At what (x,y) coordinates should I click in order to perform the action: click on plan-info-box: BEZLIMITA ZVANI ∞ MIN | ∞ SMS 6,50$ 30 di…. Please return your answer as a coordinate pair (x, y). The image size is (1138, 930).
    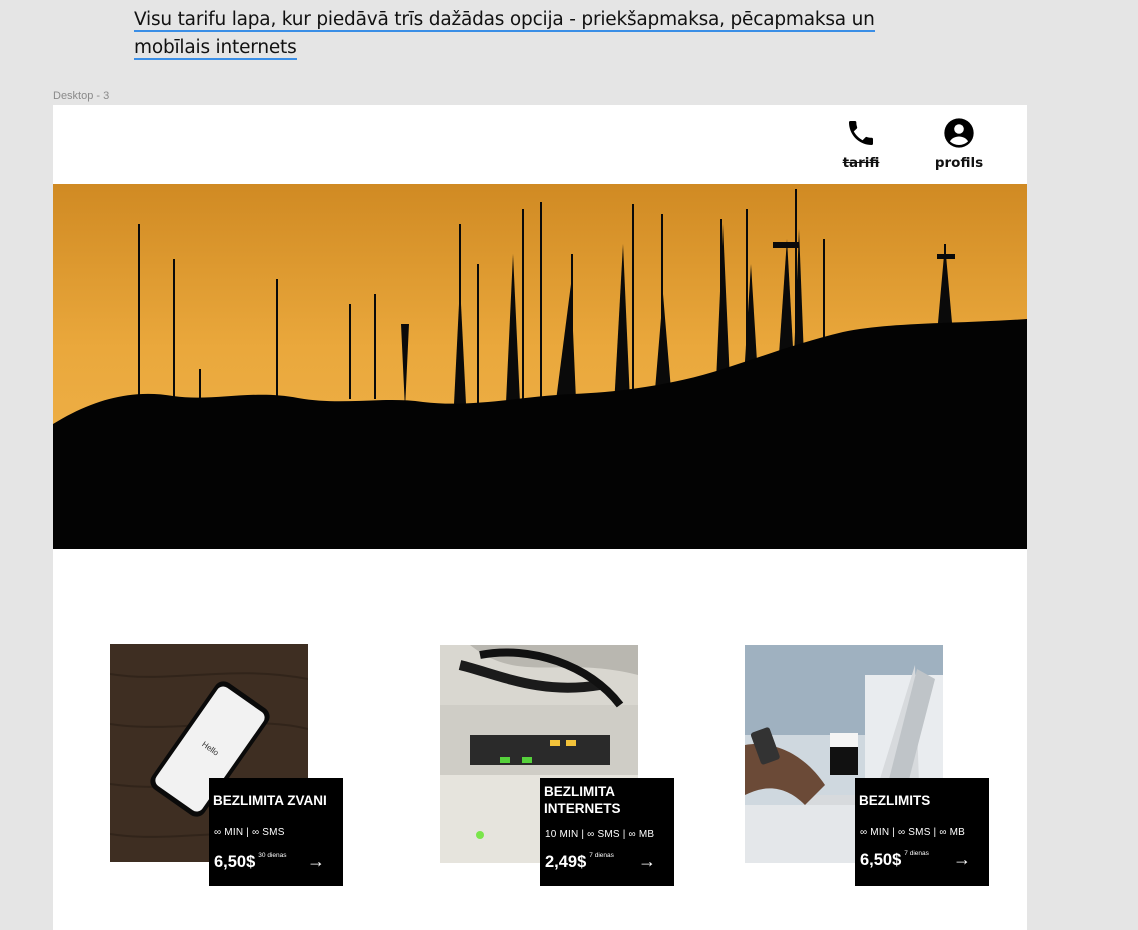
    Looking at the image, I should click on (276, 832).